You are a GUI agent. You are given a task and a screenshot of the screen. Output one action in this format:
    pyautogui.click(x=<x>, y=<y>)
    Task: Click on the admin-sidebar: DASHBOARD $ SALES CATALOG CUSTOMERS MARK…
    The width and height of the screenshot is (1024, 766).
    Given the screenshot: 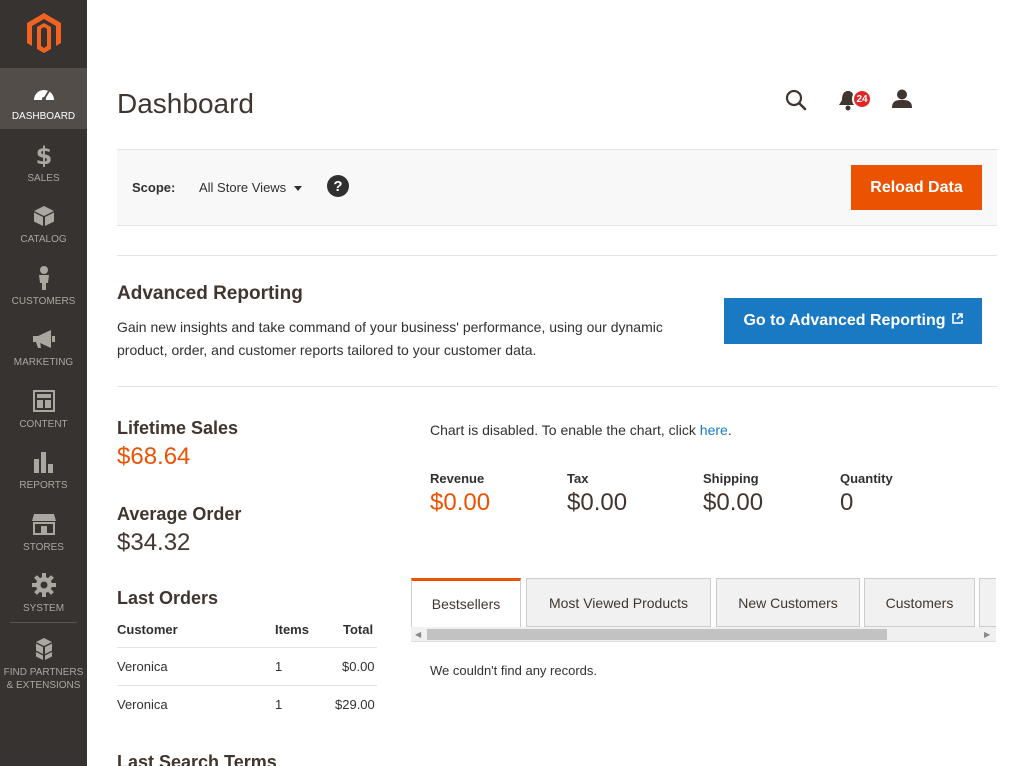 What is the action you would take?
    pyautogui.click(x=43, y=383)
    